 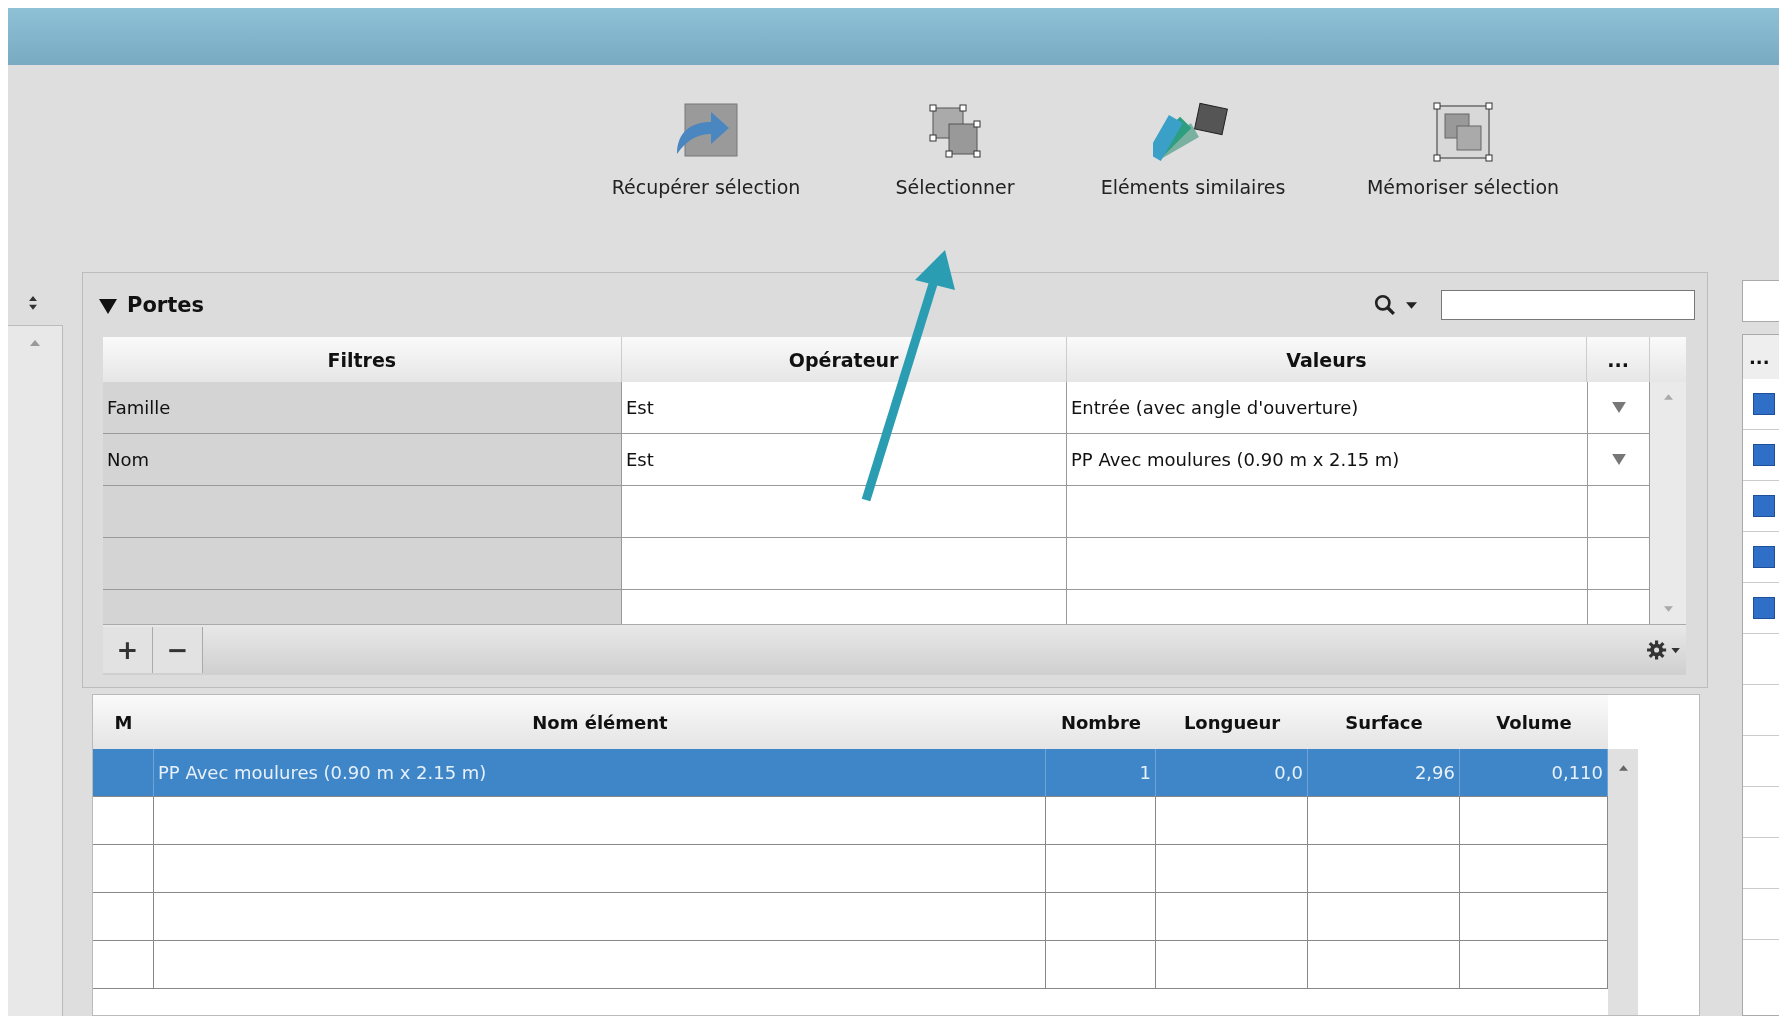 What do you see at coordinates (1668, 609) in the screenshot?
I see `scroll-down-icon` at bounding box center [1668, 609].